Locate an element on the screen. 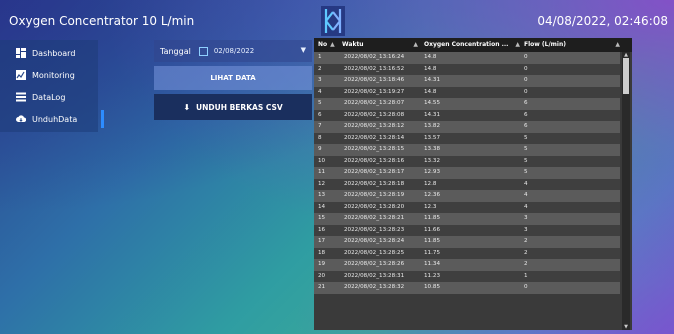 Image resolution: width=674 pixels, height=334 pixels. table-row: 2 2022/08/02_13:16:52 14.8 0 is located at coordinates (467, 69).